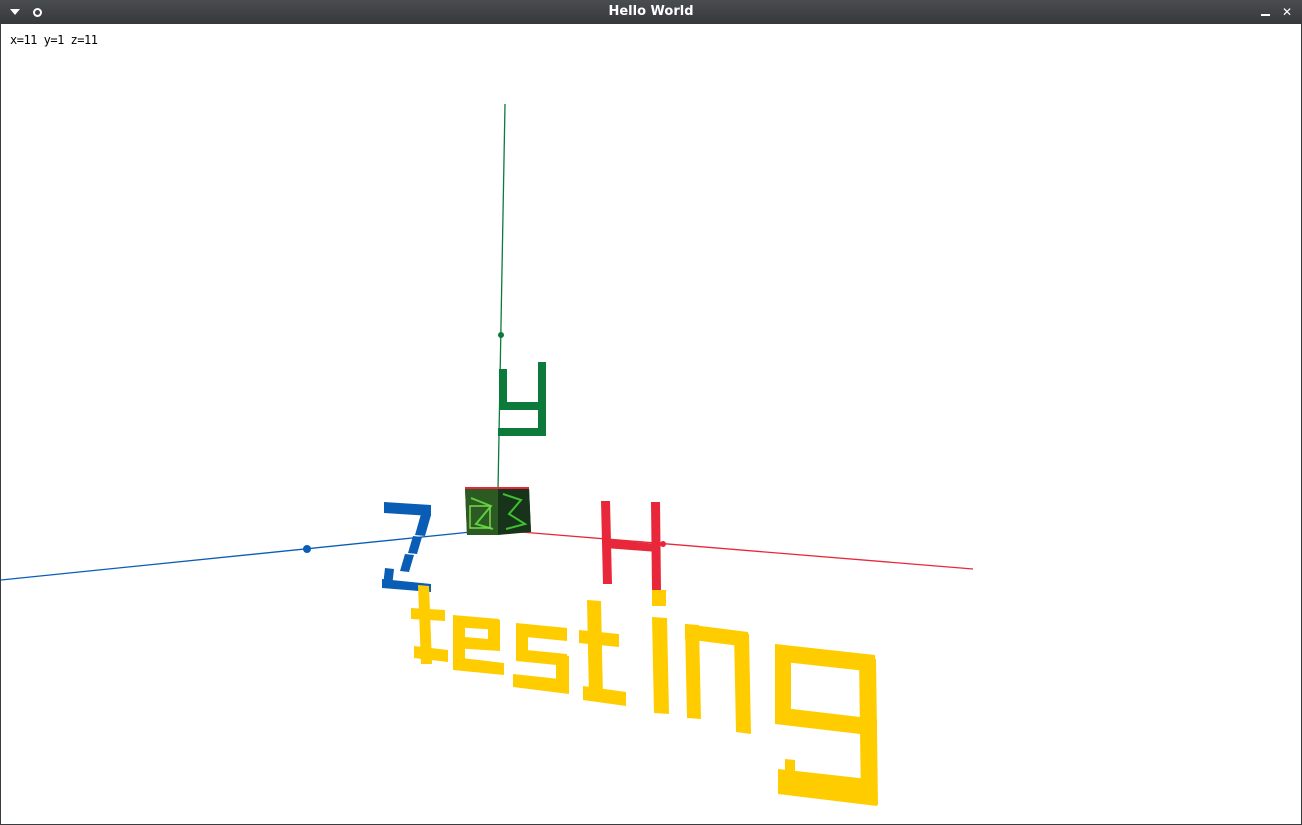  Describe the element at coordinates (644, 695) in the screenshot. I see `testing-text` at that location.